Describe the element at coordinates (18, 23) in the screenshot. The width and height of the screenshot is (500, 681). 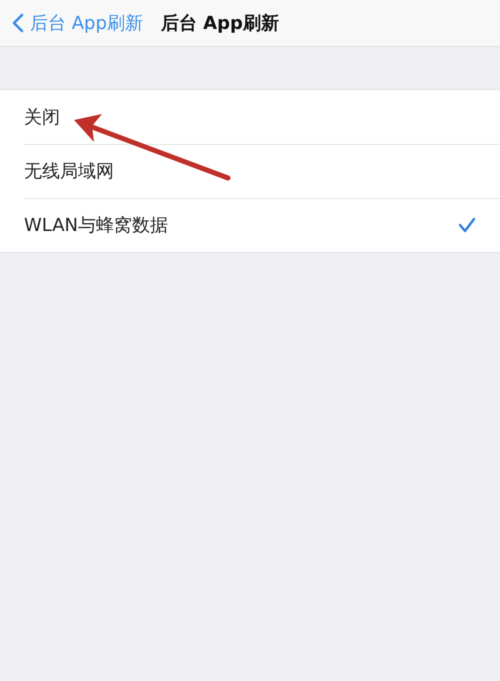
I see `chevron-left-icon` at that location.